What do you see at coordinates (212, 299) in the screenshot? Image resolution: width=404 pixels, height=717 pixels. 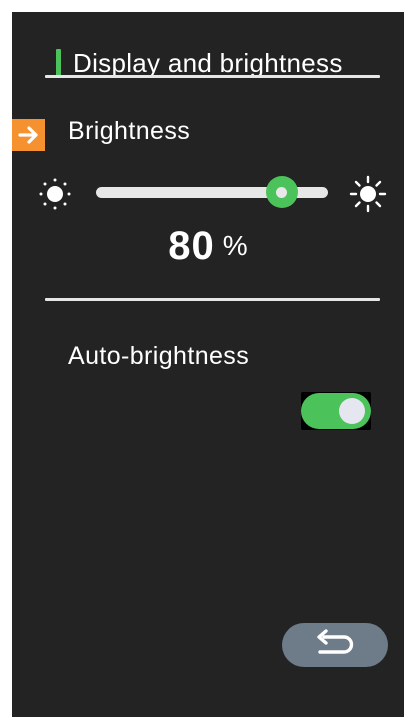 I see `section-divider` at bounding box center [212, 299].